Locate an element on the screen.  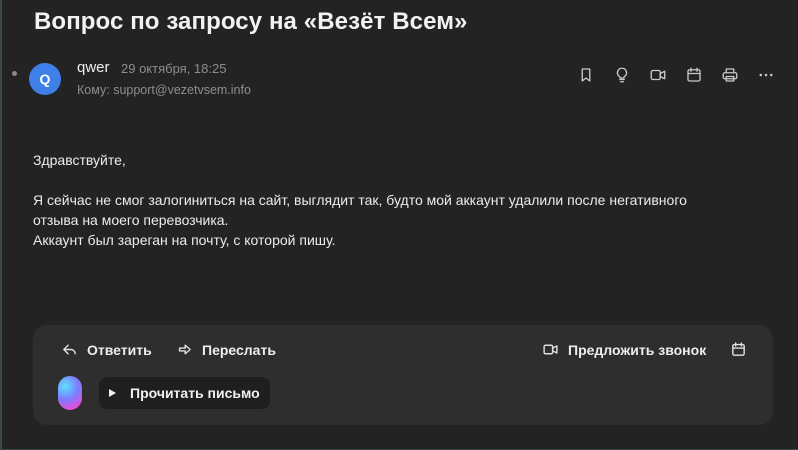
sender-avatar: Q is located at coordinates (45, 79).